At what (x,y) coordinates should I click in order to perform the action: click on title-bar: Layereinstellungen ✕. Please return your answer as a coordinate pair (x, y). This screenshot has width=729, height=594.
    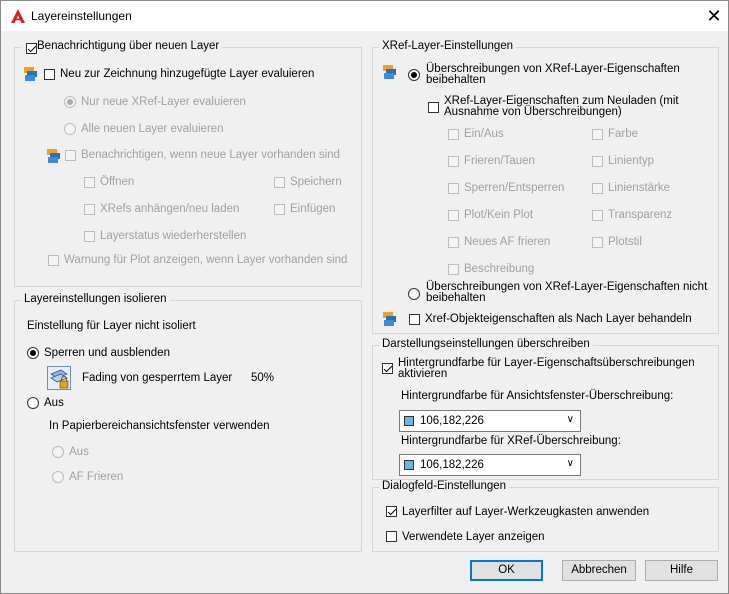
    Looking at the image, I should click on (364, 16).